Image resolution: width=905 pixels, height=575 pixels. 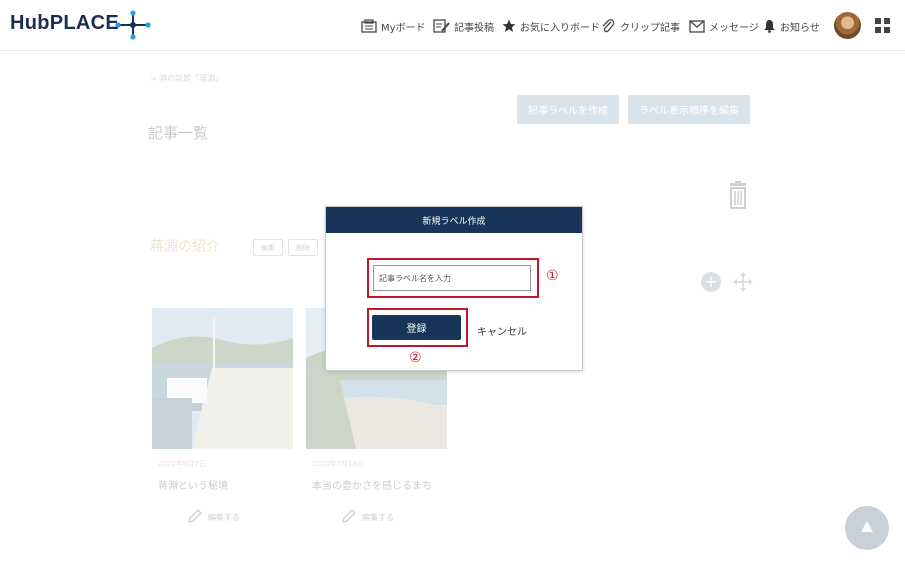 I want to click on nav-label: クリップ記事, so click(x=650, y=28).